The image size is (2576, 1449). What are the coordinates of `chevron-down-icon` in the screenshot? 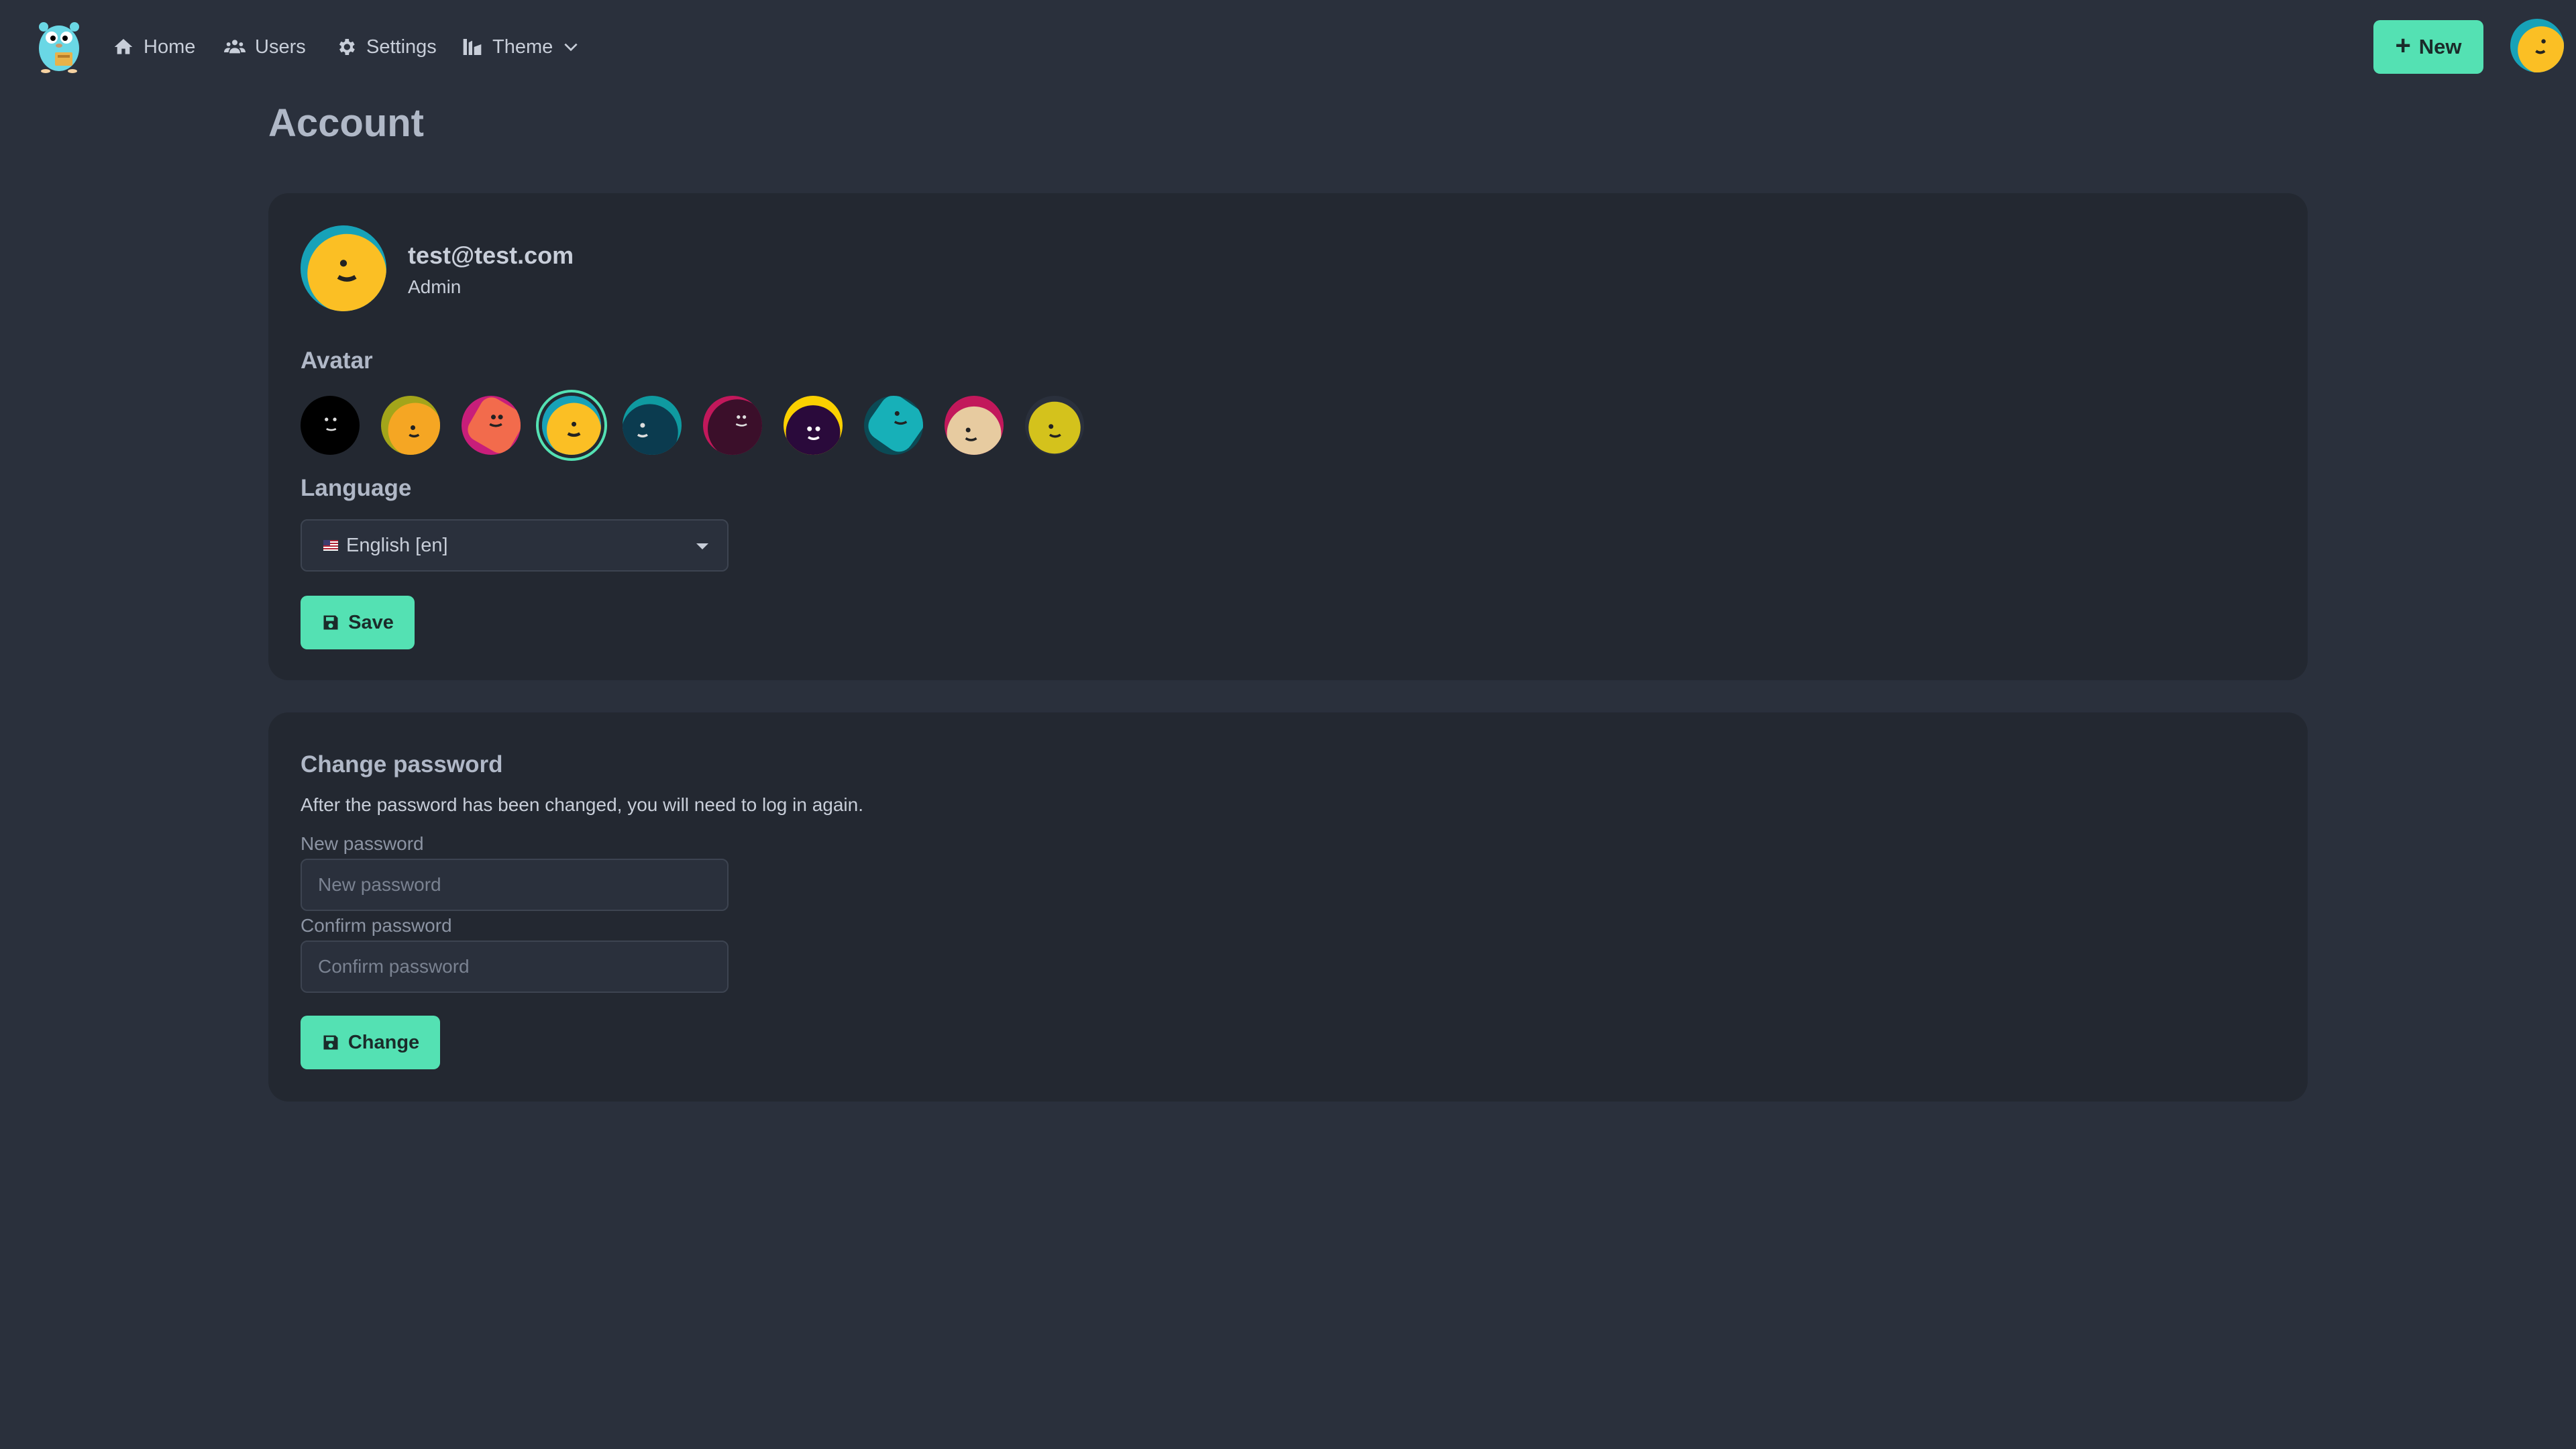 It's located at (571, 47).